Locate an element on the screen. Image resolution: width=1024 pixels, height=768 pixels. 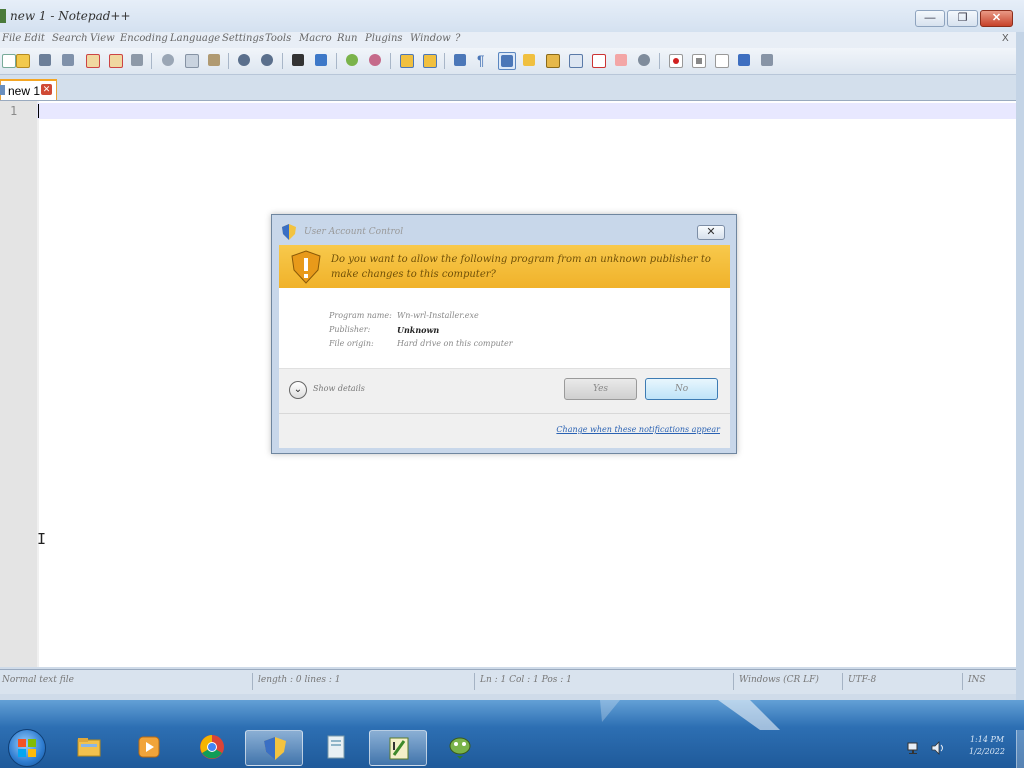
menu-tools: Tools is located at coordinates (278, 38).